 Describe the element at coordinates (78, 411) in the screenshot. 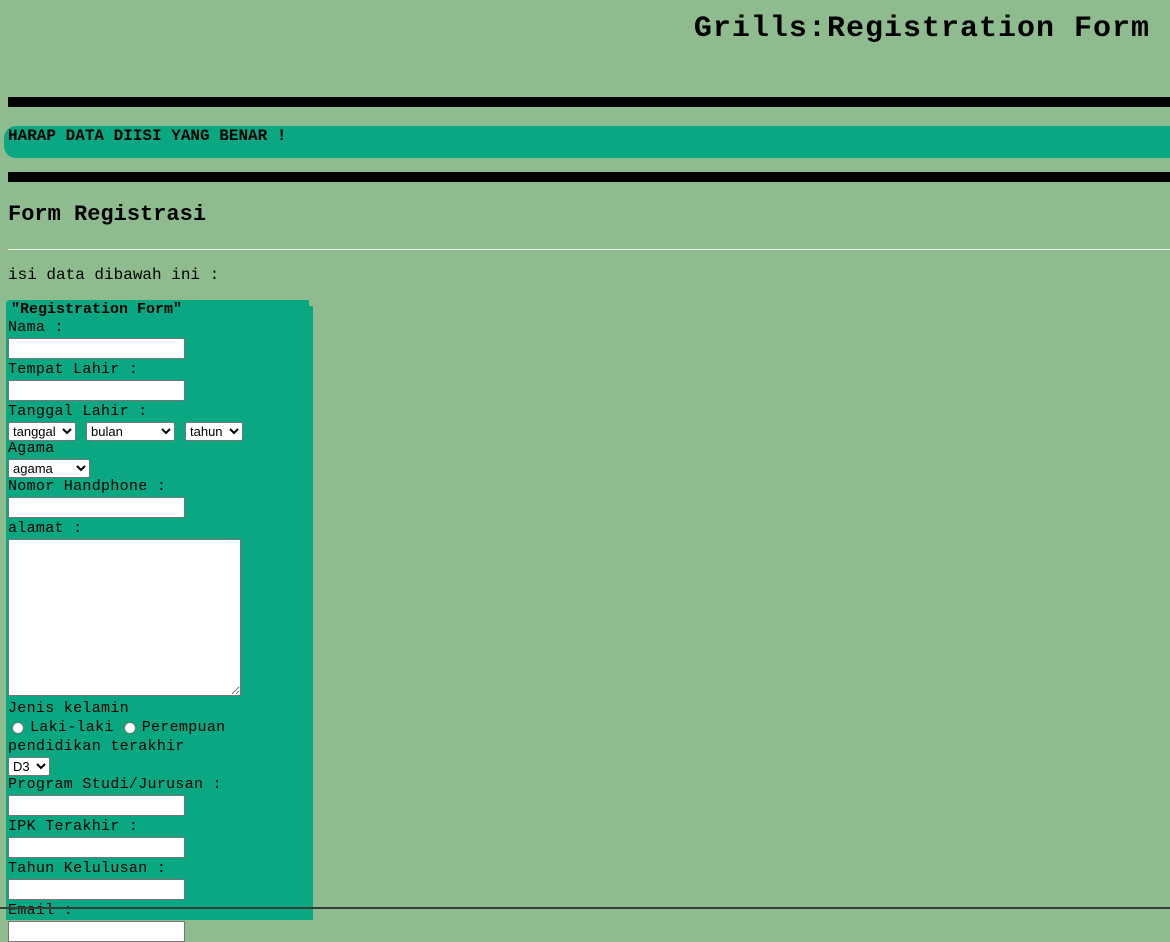

I see `tanggal-lahir-label: Tanggal Lahir :` at that location.